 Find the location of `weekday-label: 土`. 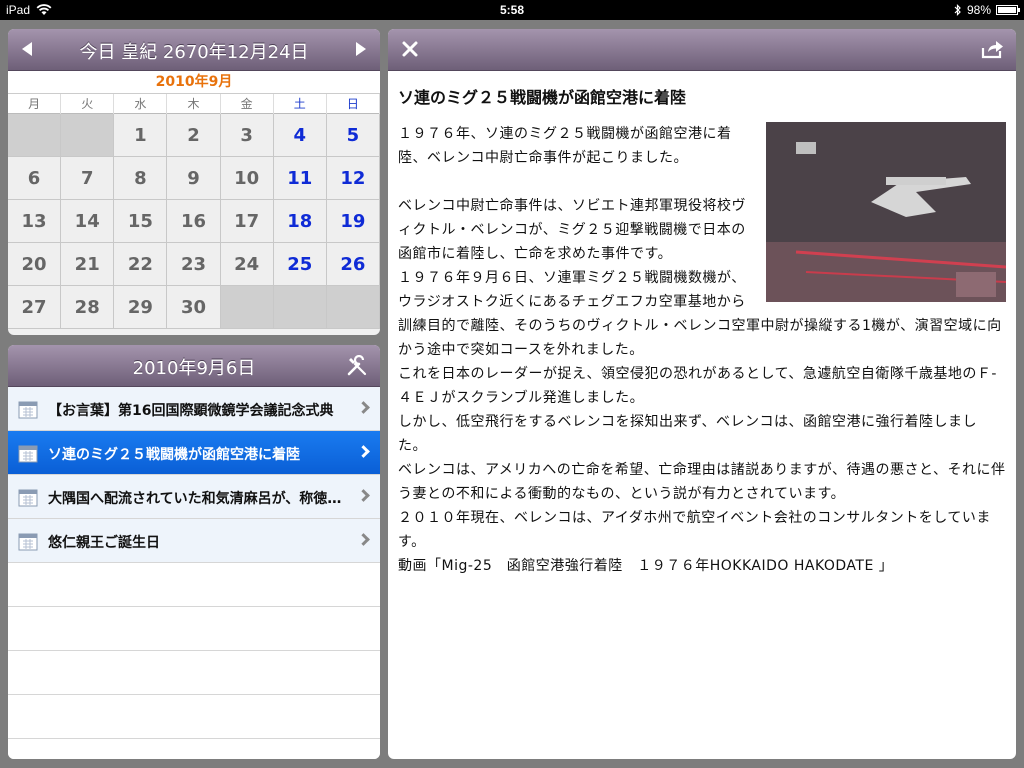

weekday-label: 土 is located at coordinates (300, 104).